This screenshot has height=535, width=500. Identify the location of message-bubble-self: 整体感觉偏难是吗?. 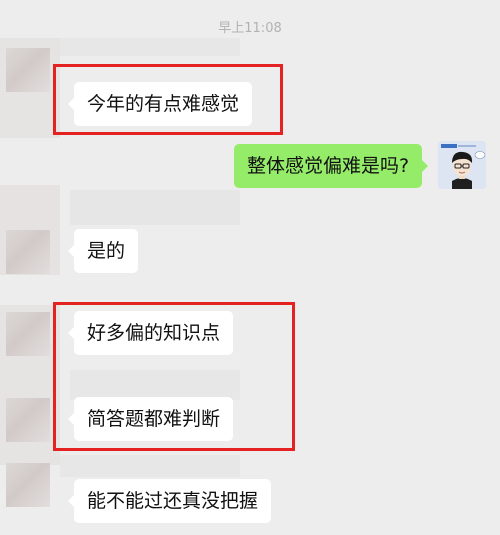
(331, 166).